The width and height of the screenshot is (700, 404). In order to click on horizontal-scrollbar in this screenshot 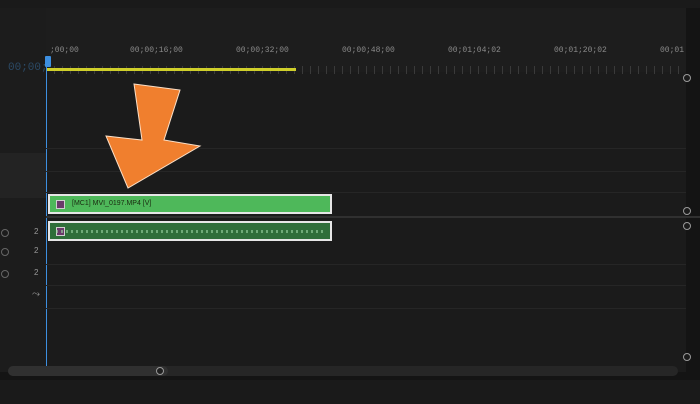, I will do `click(343, 371)`.